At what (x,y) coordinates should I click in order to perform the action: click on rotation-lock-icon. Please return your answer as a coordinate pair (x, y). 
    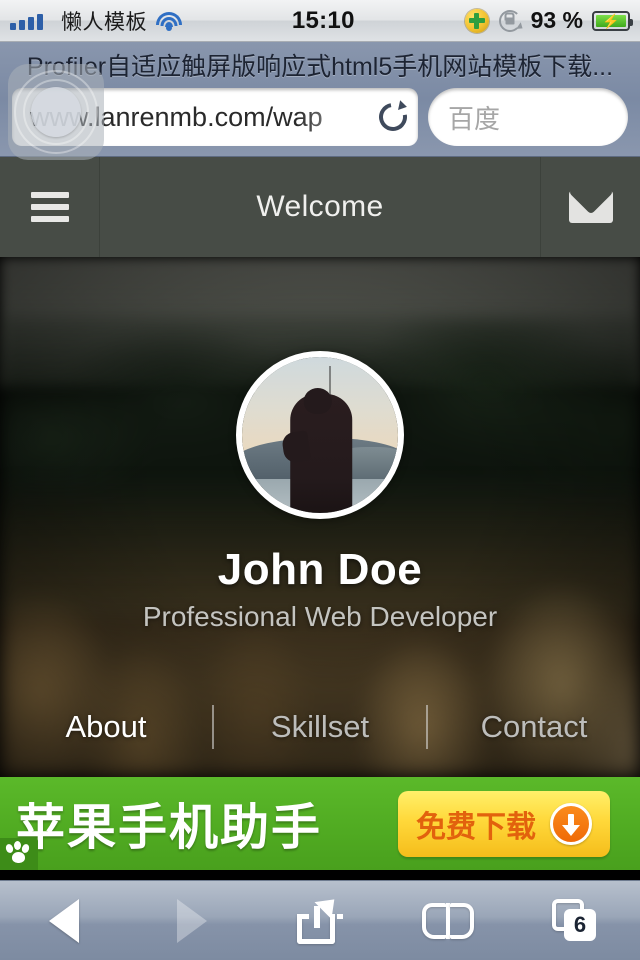
    Looking at the image, I should click on (511, 21).